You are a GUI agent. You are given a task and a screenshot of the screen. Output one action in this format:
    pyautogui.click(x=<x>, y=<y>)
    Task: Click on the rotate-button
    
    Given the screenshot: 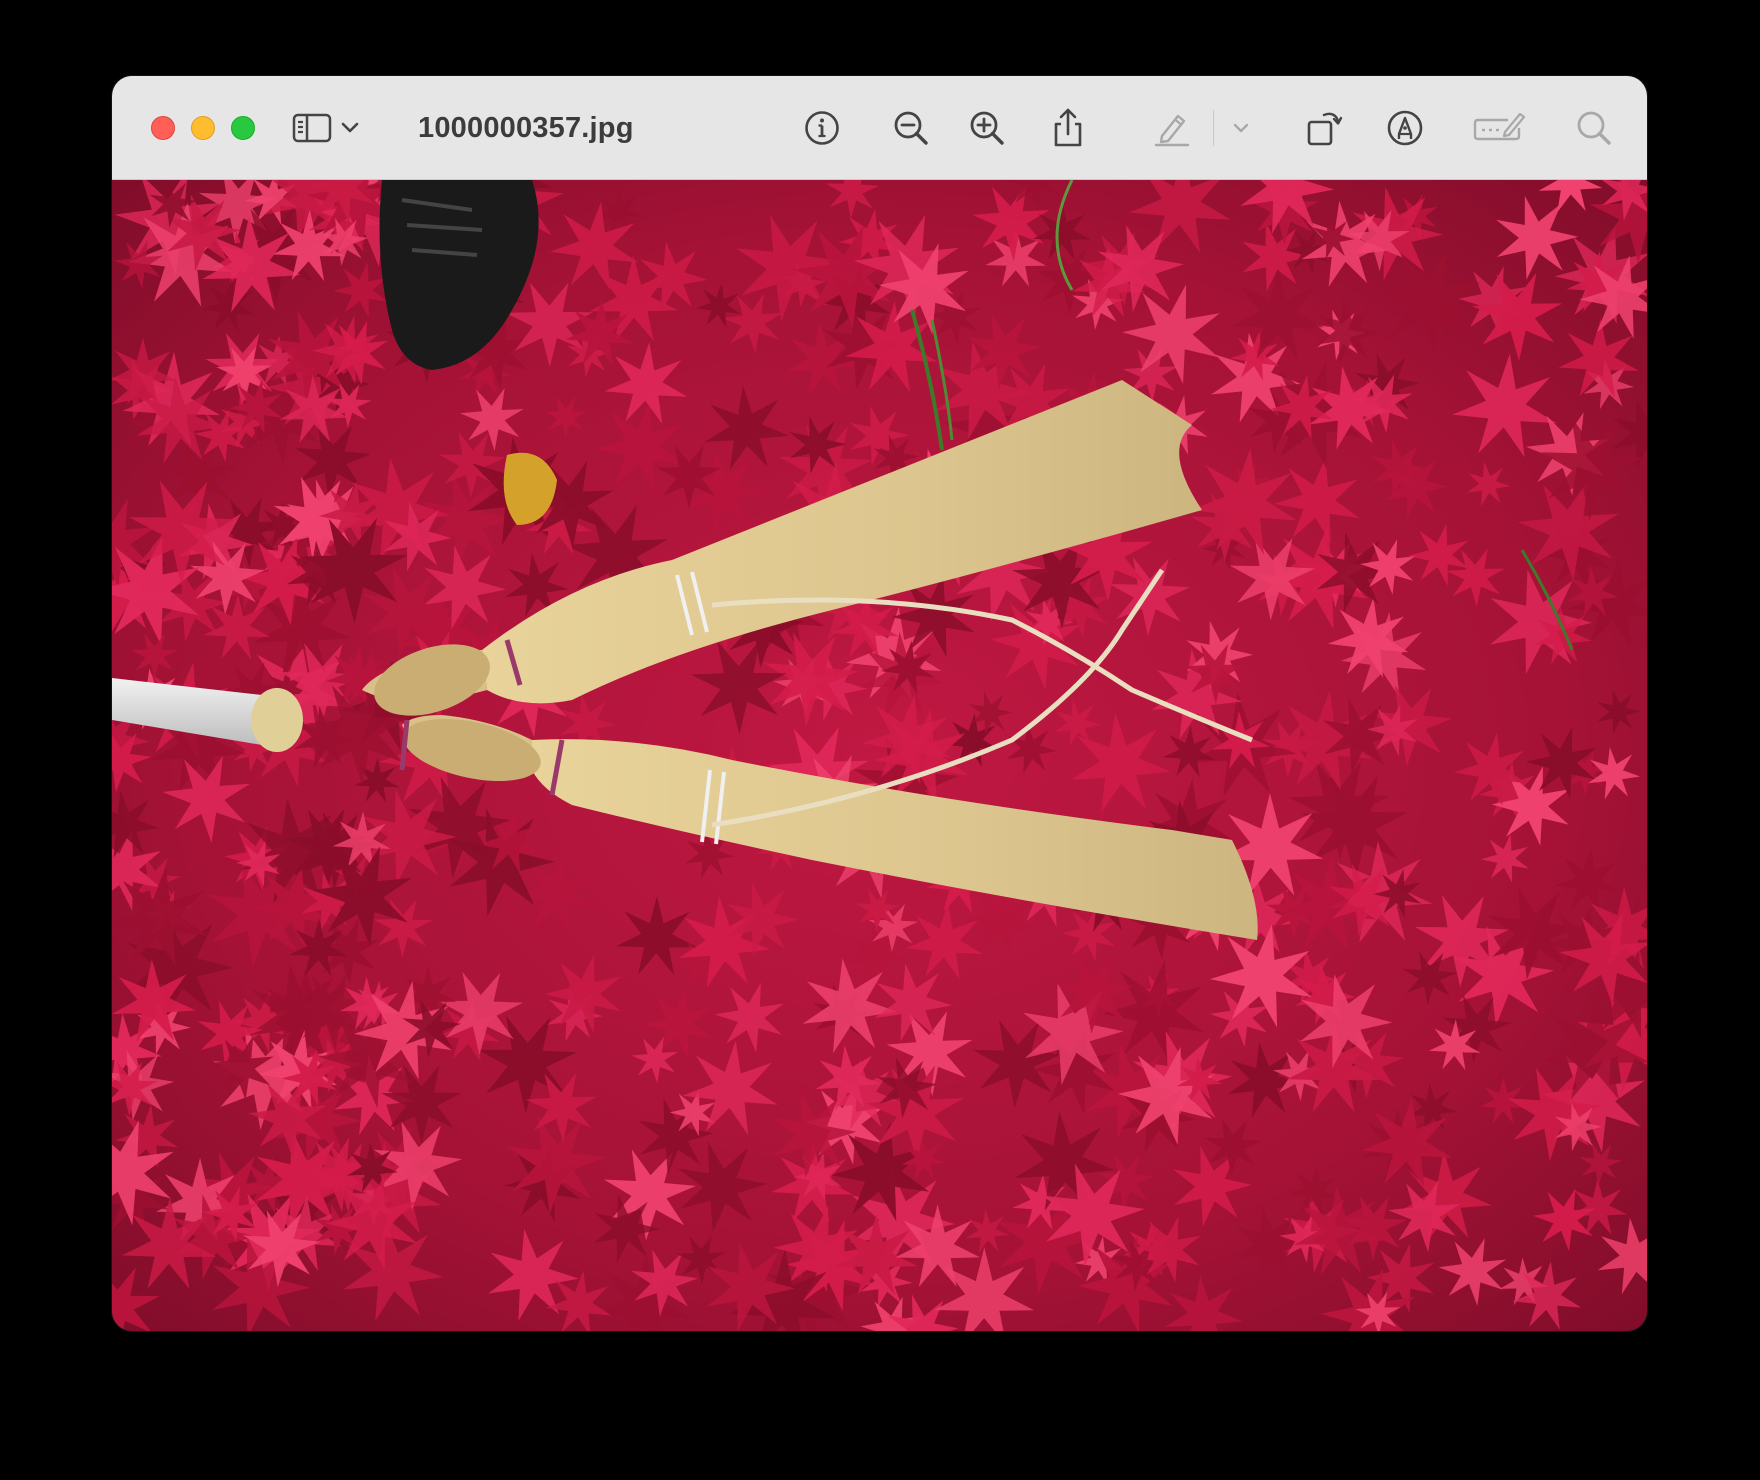 What is the action you would take?
    pyautogui.click(x=1324, y=128)
    